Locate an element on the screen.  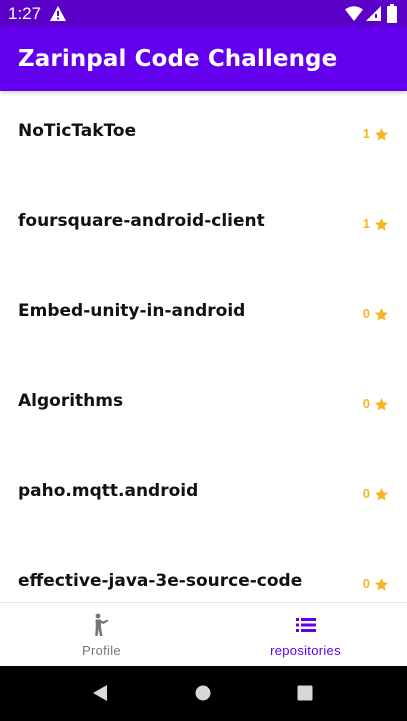
home-icon is located at coordinates (203, 693).